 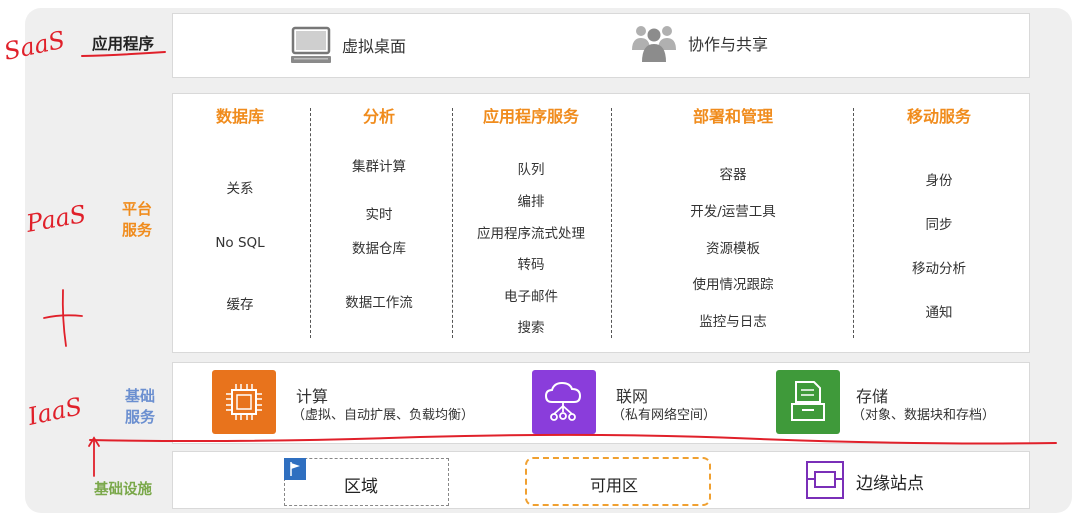 What do you see at coordinates (531, 202) in the screenshot?
I see `list-item: 编排` at bounding box center [531, 202].